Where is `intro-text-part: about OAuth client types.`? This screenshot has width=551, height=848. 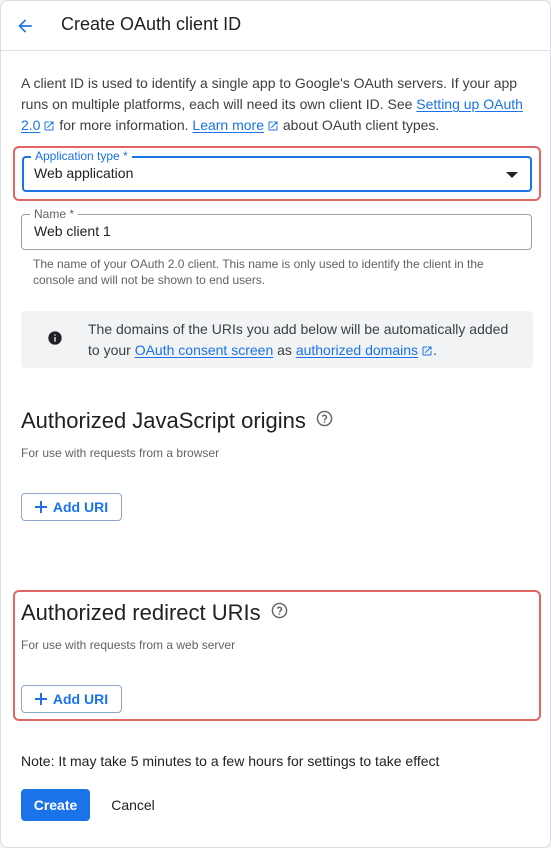 intro-text-part: about OAuth client types. is located at coordinates (359, 125).